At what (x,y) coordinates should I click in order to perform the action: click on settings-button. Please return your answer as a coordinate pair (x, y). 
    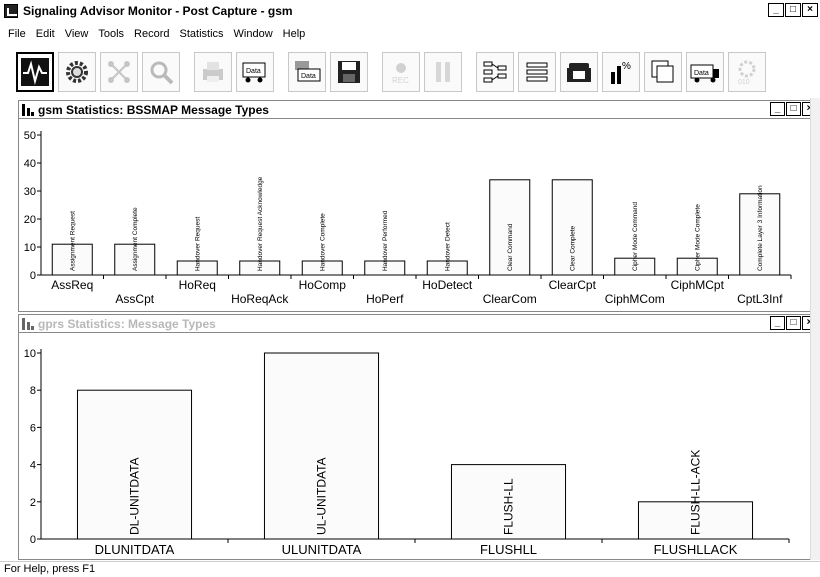
    Looking at the image, I should click on (77, 72).